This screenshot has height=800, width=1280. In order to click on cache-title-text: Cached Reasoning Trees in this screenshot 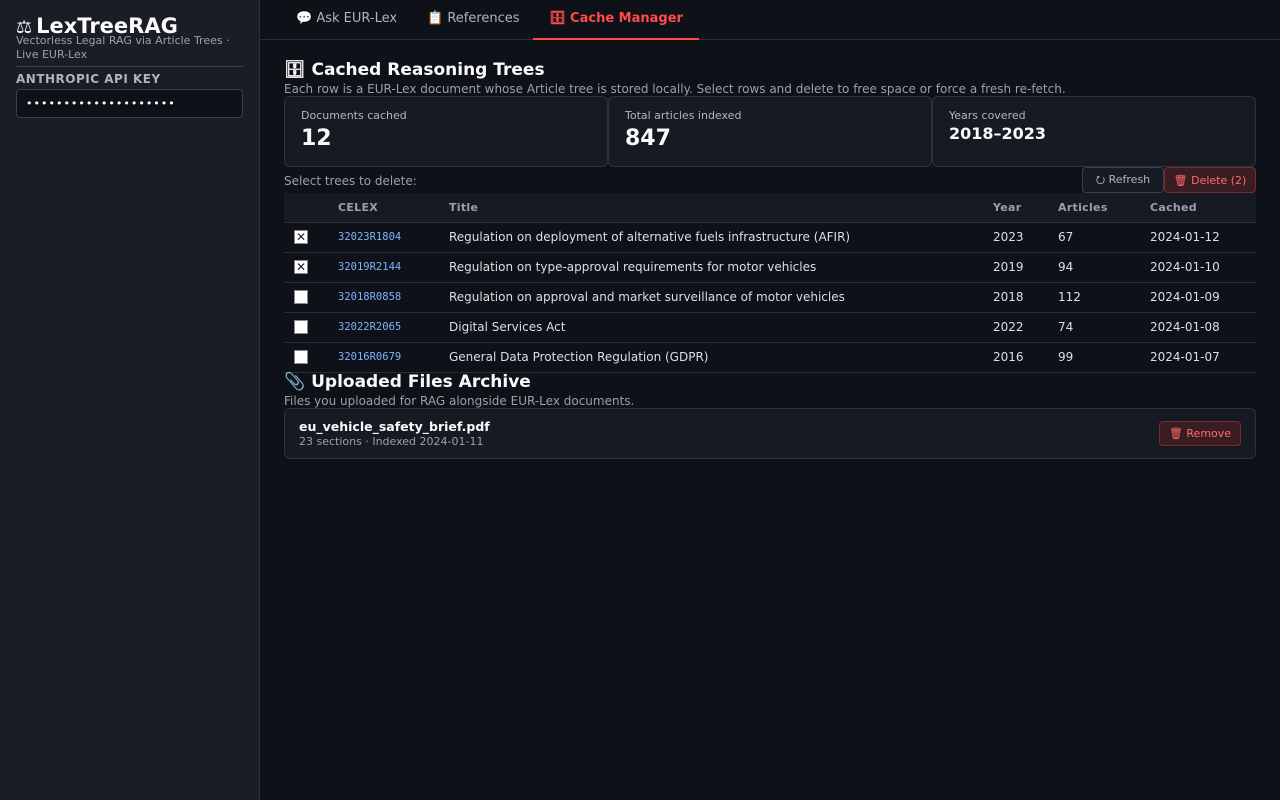, I will do `click(428, 70)`.